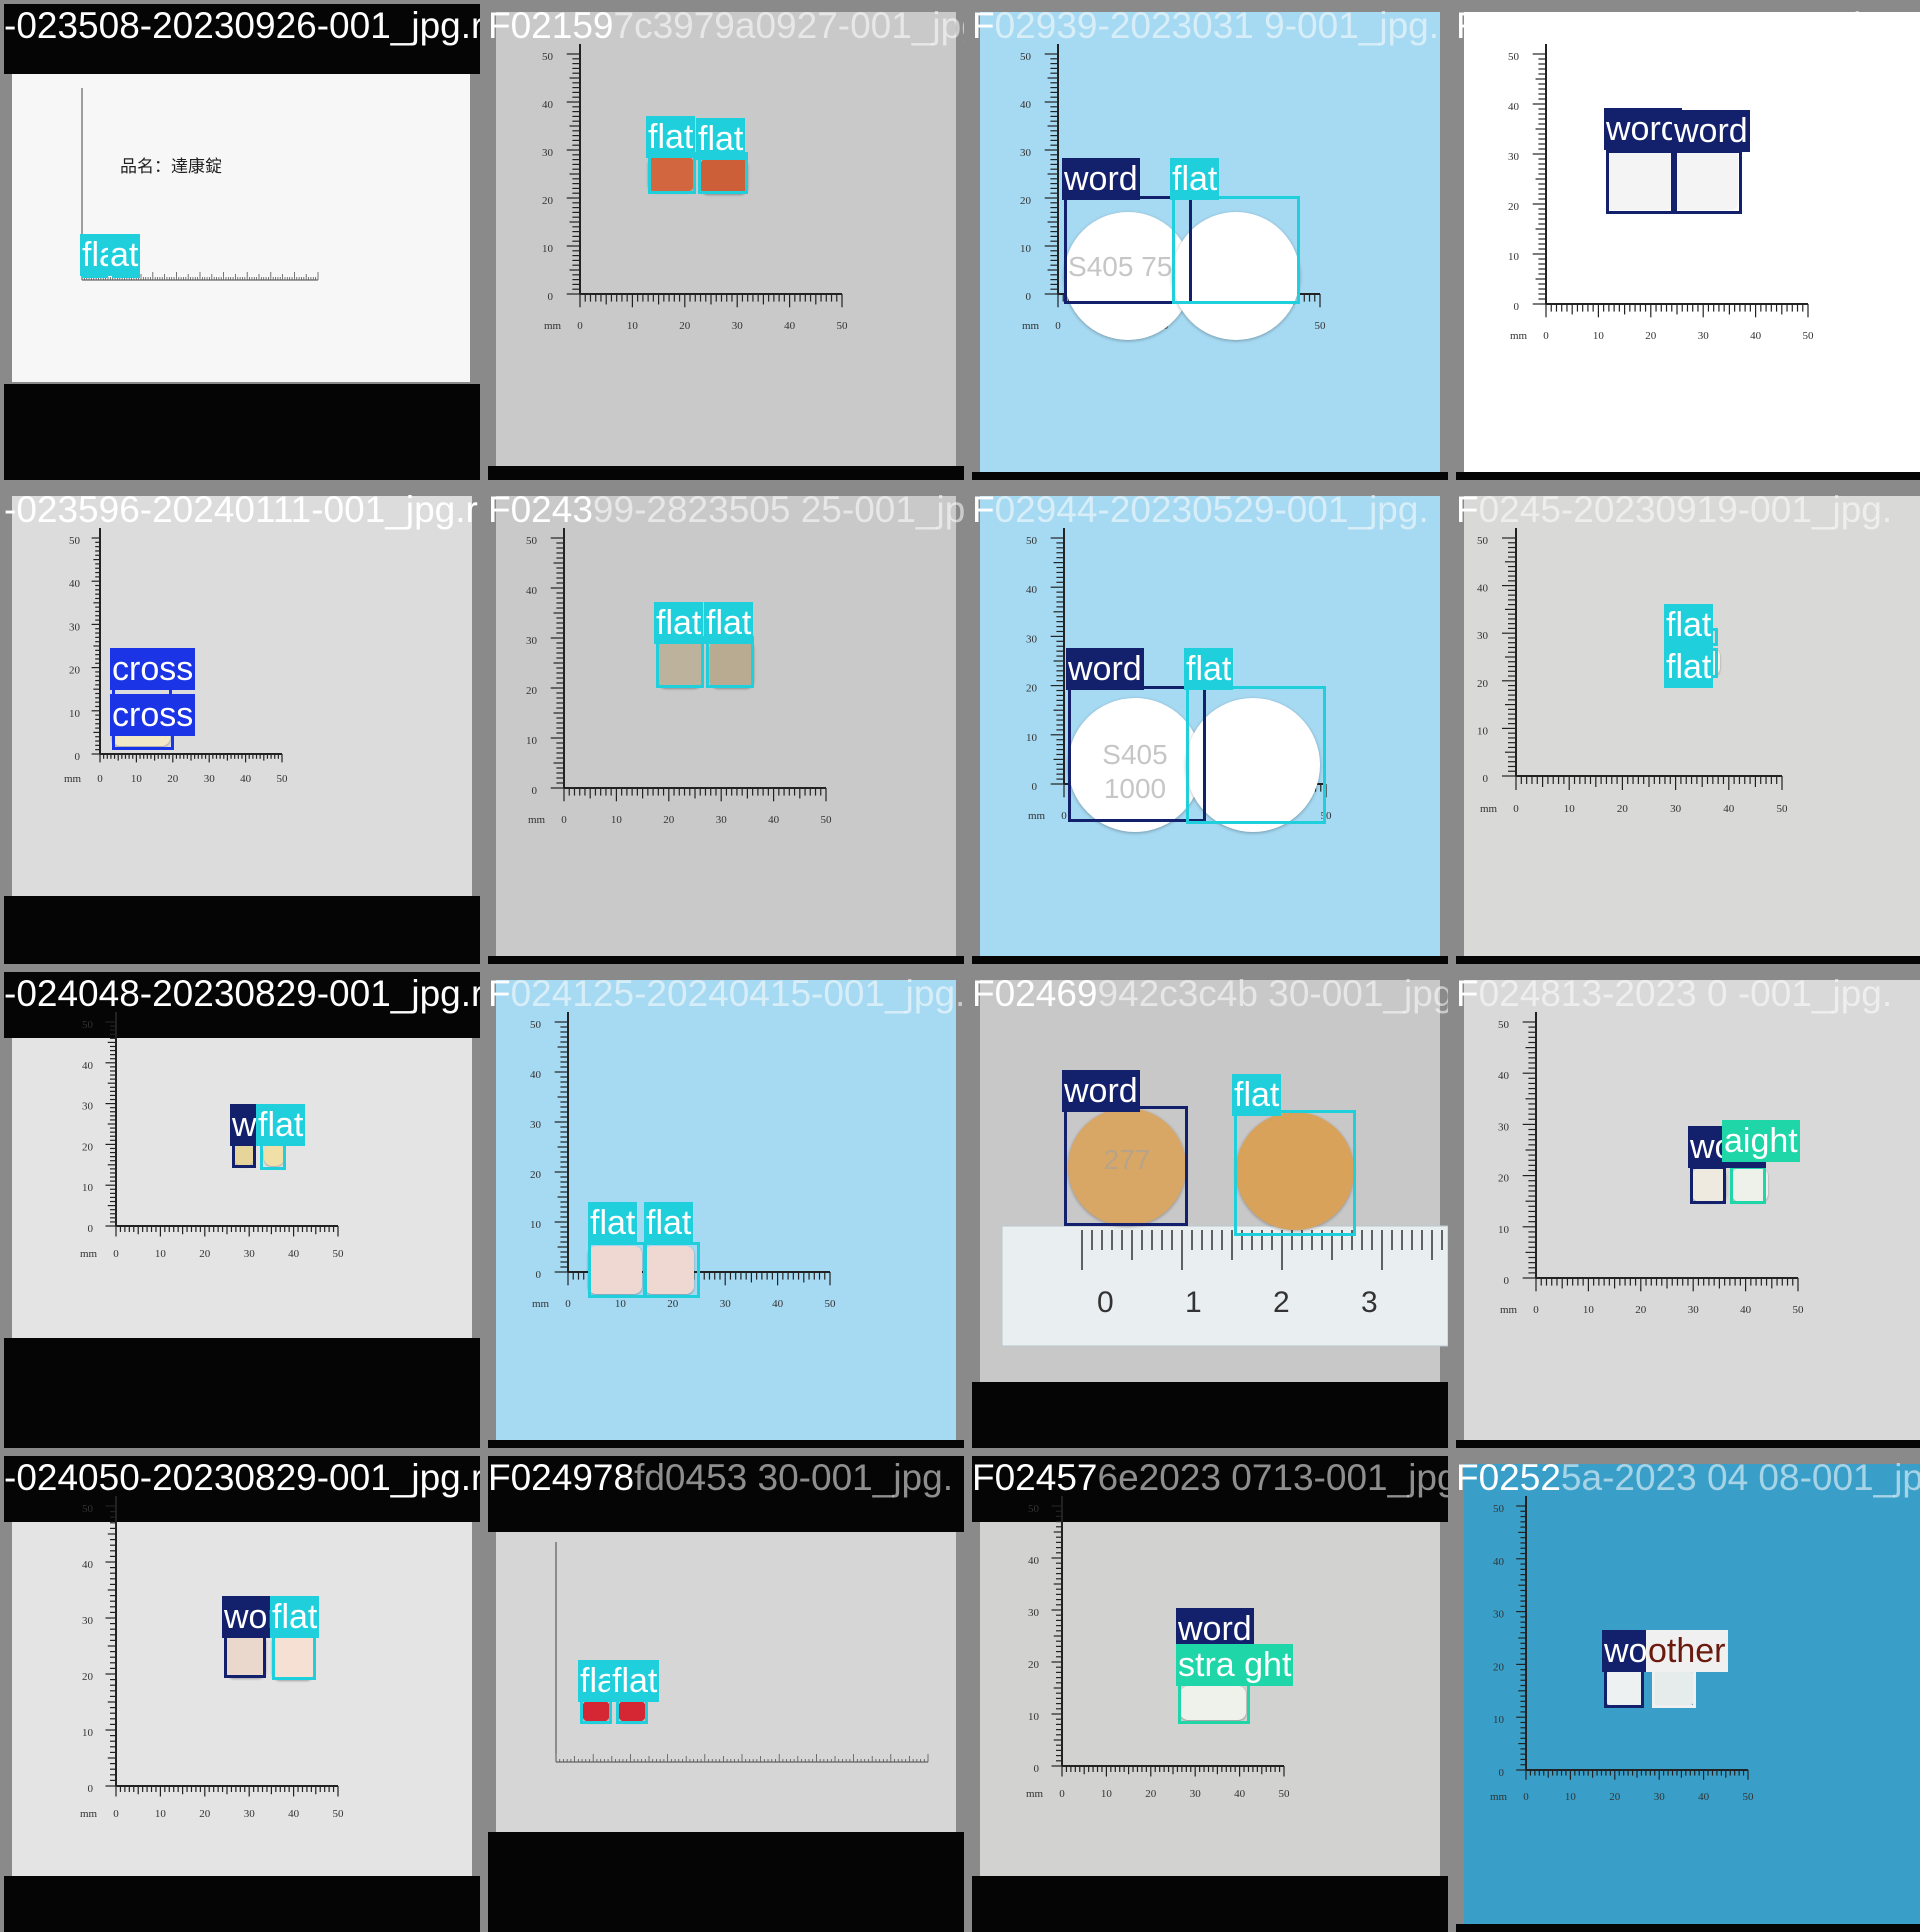 The image size is (1920, 1932). Describe the element at coordinates (1740, 1477) in the screenshot. I see `filename-ghost-text: 5a-2023 04 08-001_jpg.` at that location.